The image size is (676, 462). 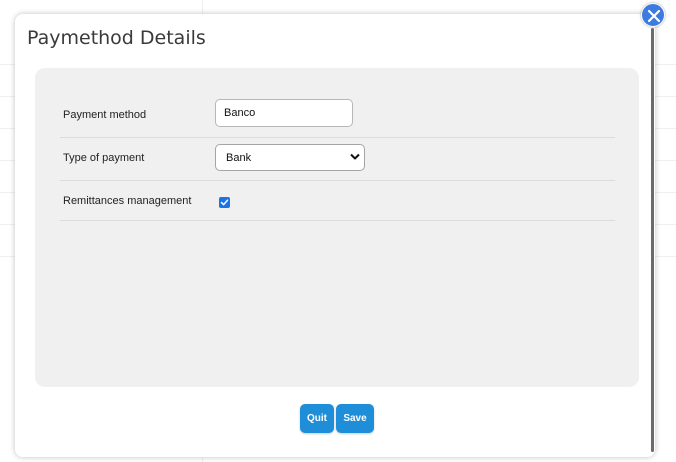 I want to click on type-of-payment-label: Type of payment, so click(x=104, y=158).